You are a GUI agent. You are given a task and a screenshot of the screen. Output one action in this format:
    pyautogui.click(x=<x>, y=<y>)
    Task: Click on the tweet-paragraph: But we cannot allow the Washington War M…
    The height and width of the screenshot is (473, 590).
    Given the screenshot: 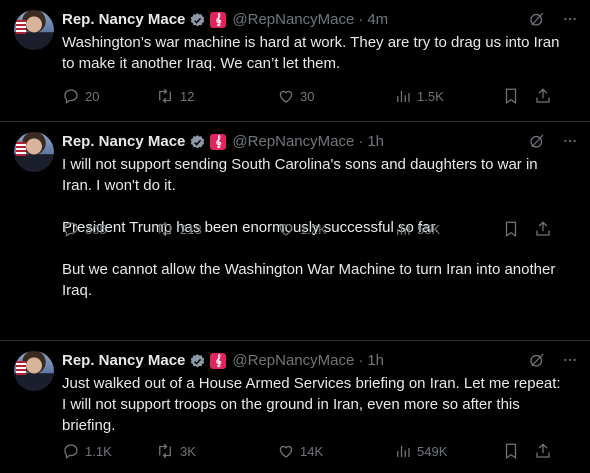 What is the action you would take?
    pyautogui.click(x=309, y=280)
    